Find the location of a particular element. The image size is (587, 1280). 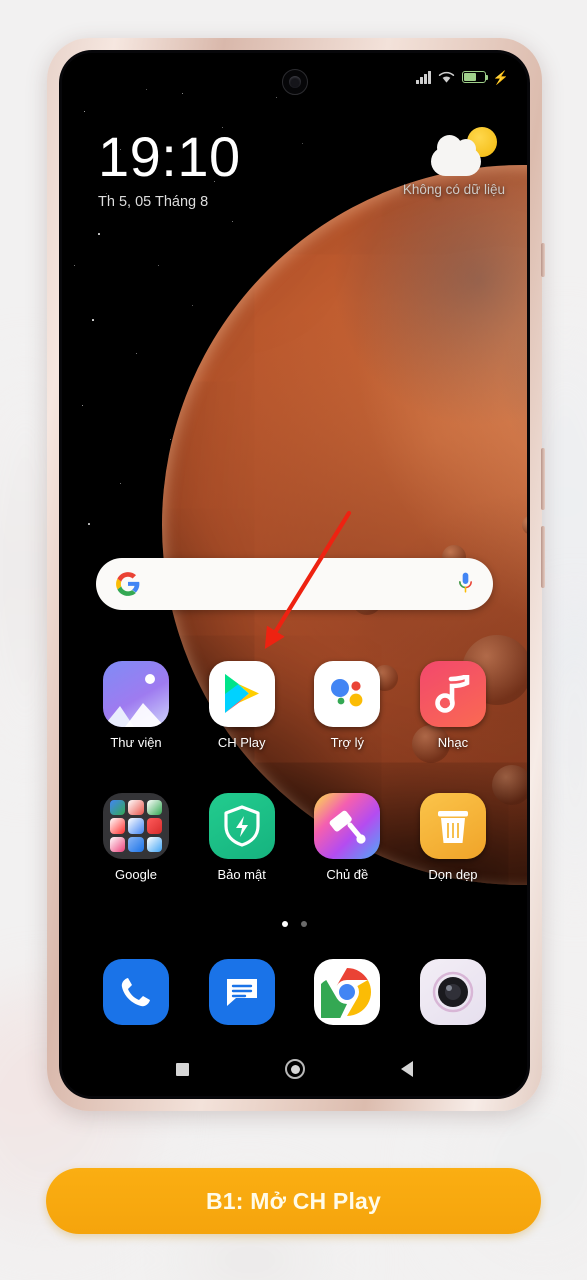

speech-bubble-shape is located at coordinates (241, 992).